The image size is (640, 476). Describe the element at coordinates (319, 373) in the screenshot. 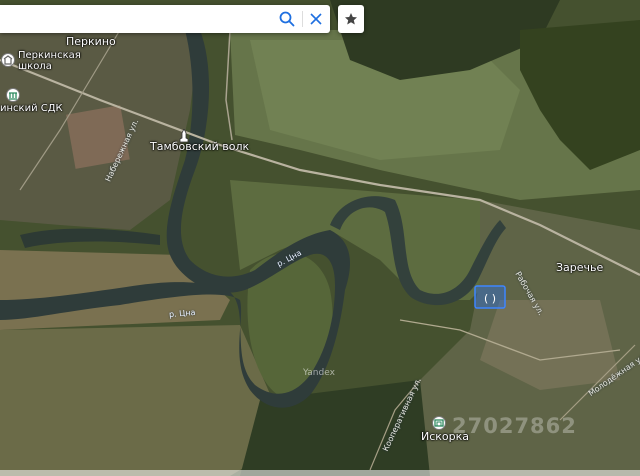

I see `yandex-watermark: Yandex` at that location.